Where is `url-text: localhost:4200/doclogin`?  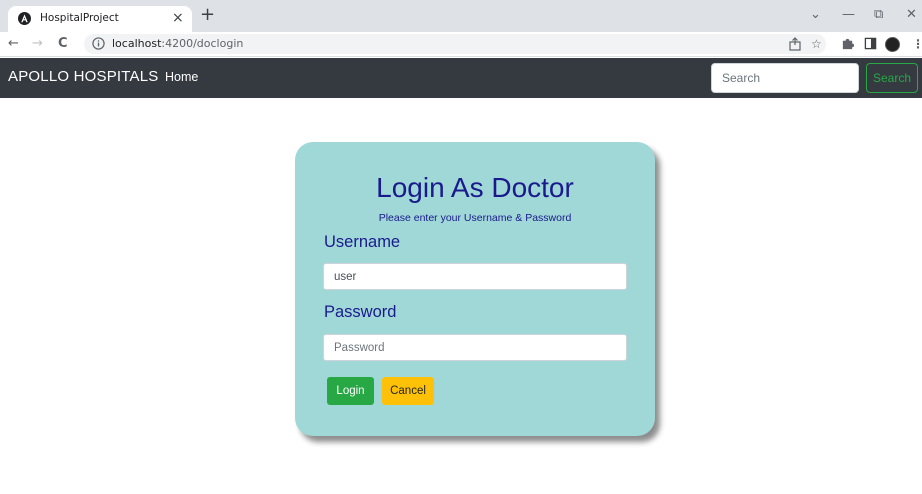 url-text: localhost:4200/doclogin is located at coordinates (177, 43).